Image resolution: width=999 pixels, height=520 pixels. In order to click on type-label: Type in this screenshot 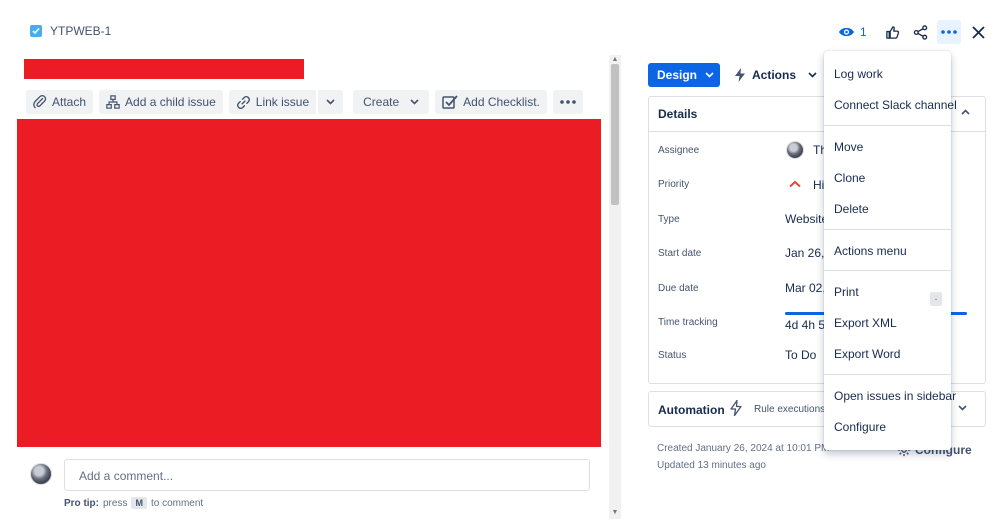, I will do `click(669, 219)`.